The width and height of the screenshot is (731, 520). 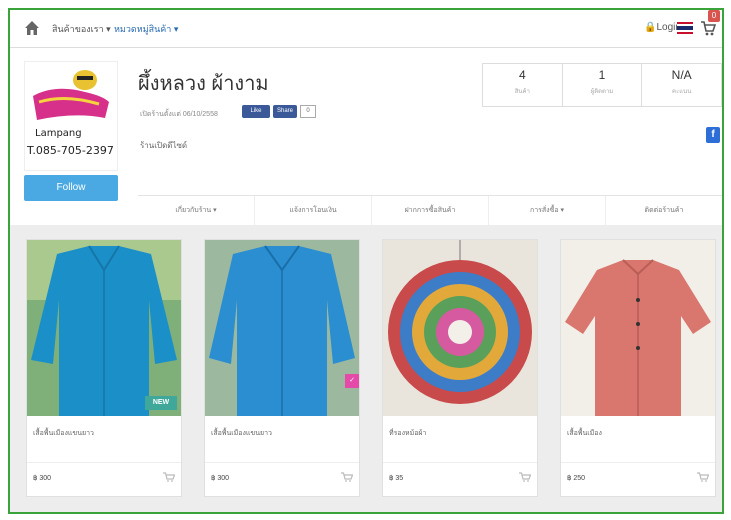 I want to click on top-navbar: สินค้าของเรา ▾ หมวดหมู่สินค้า ▾ 🔒Login 0, so click(x=366, y=29).